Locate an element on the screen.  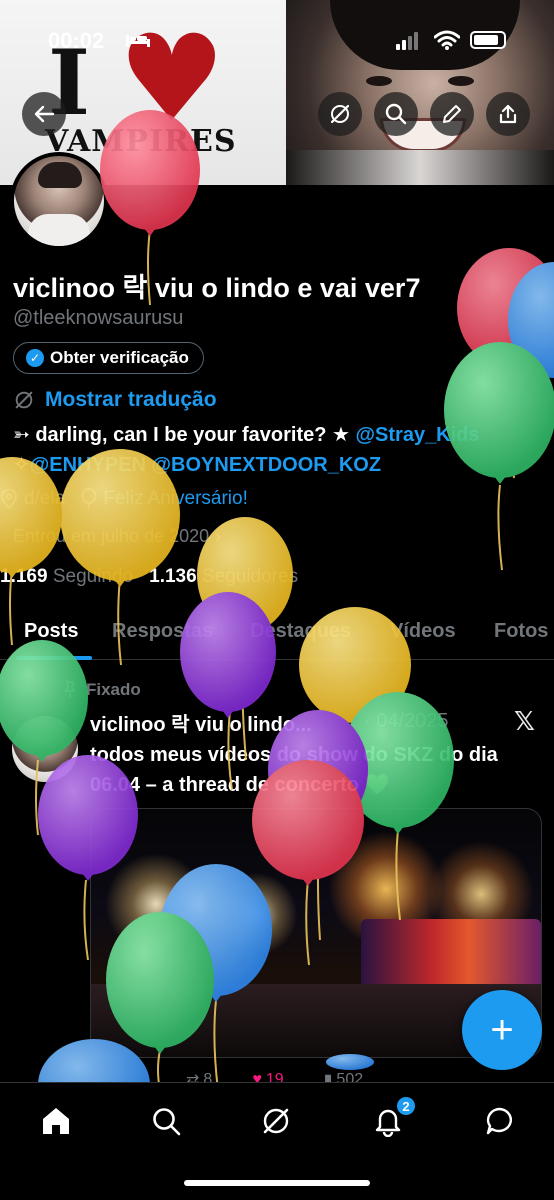
get-verified-button: ✓ Obter verificação is located at coordinates (108, 358).